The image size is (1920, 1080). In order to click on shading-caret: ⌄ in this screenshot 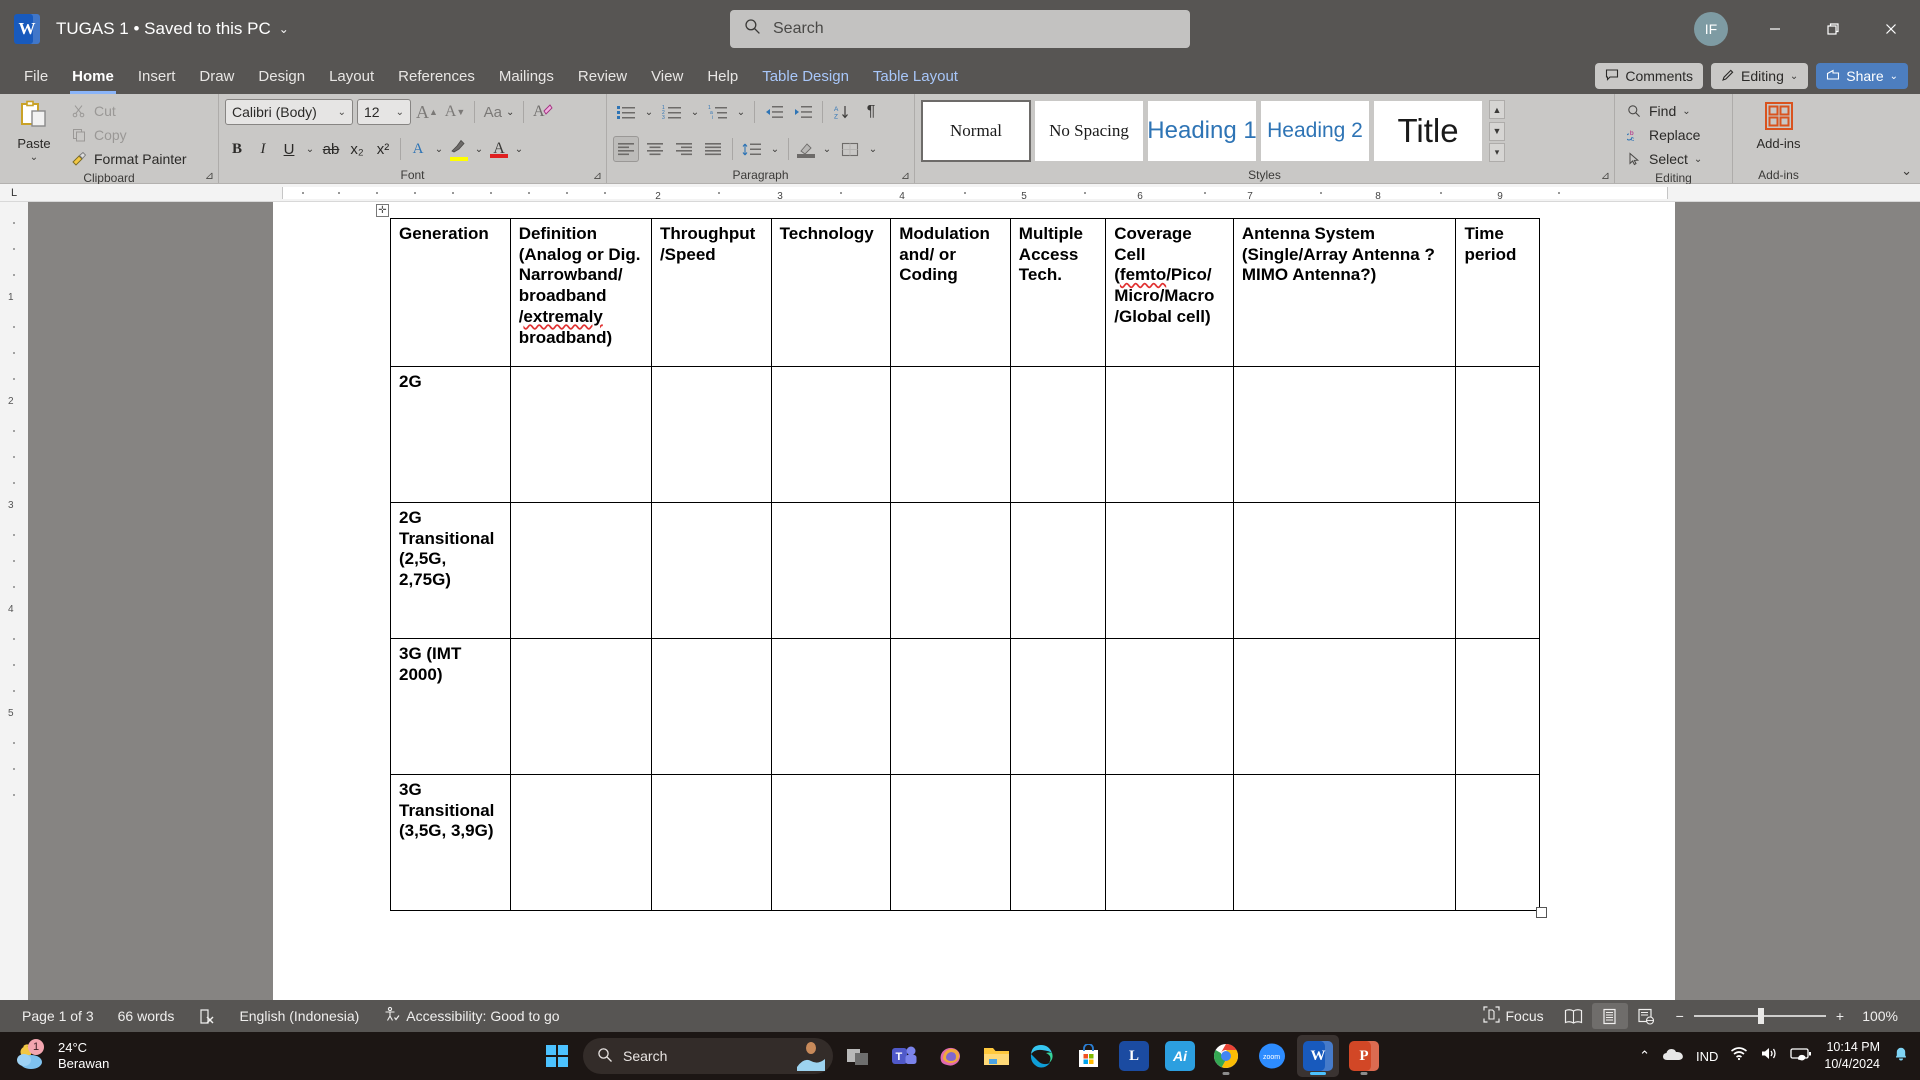, I will do `click(827, 149)`.